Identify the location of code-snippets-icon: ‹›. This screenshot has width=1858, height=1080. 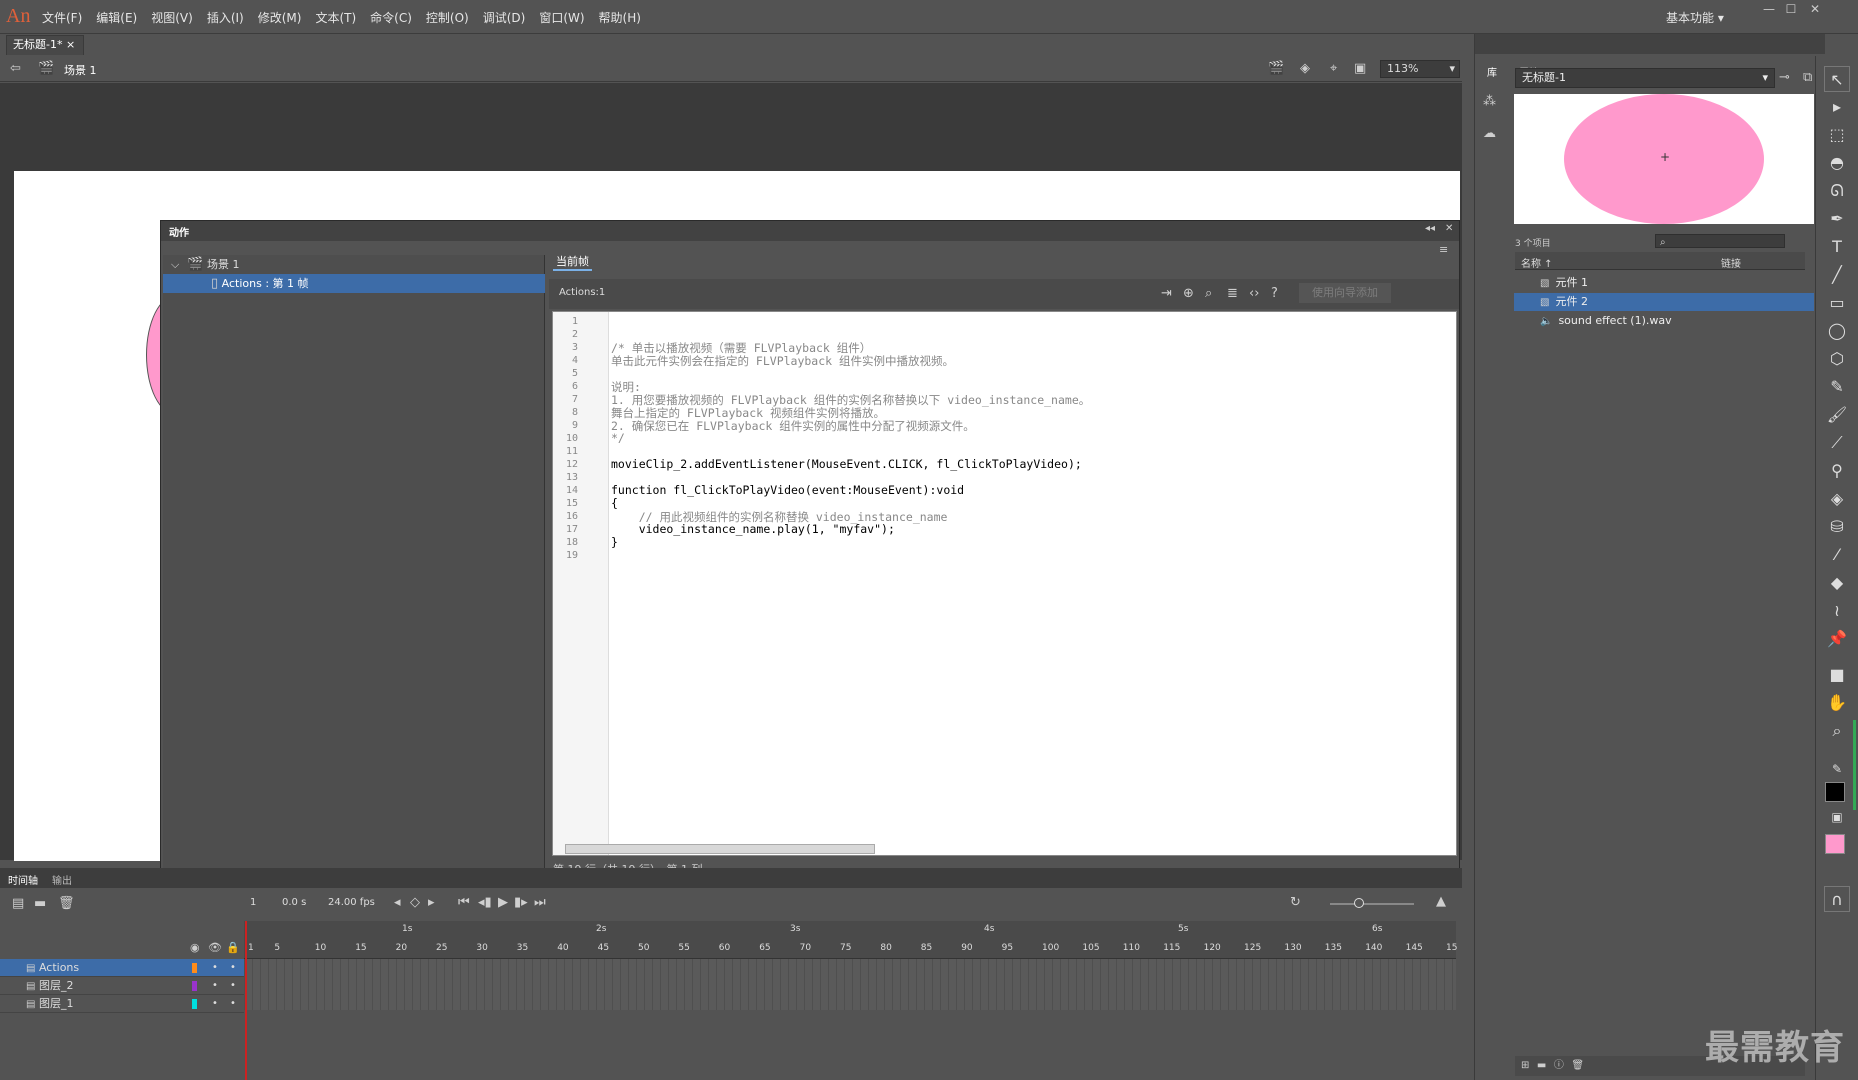
(1254, 293).